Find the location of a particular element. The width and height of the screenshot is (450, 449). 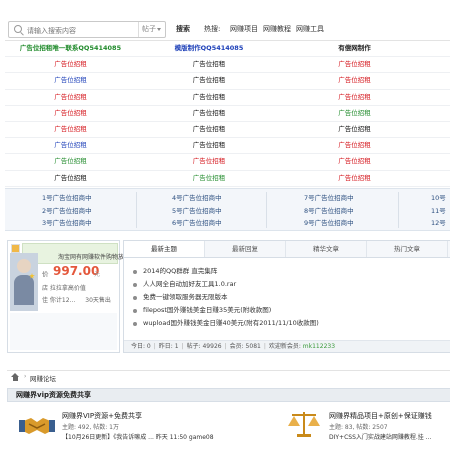

list-item: wupload国外赚钱美金日赚40美元(附有2011/11/10收款图) is located at coordinates (226, 323).